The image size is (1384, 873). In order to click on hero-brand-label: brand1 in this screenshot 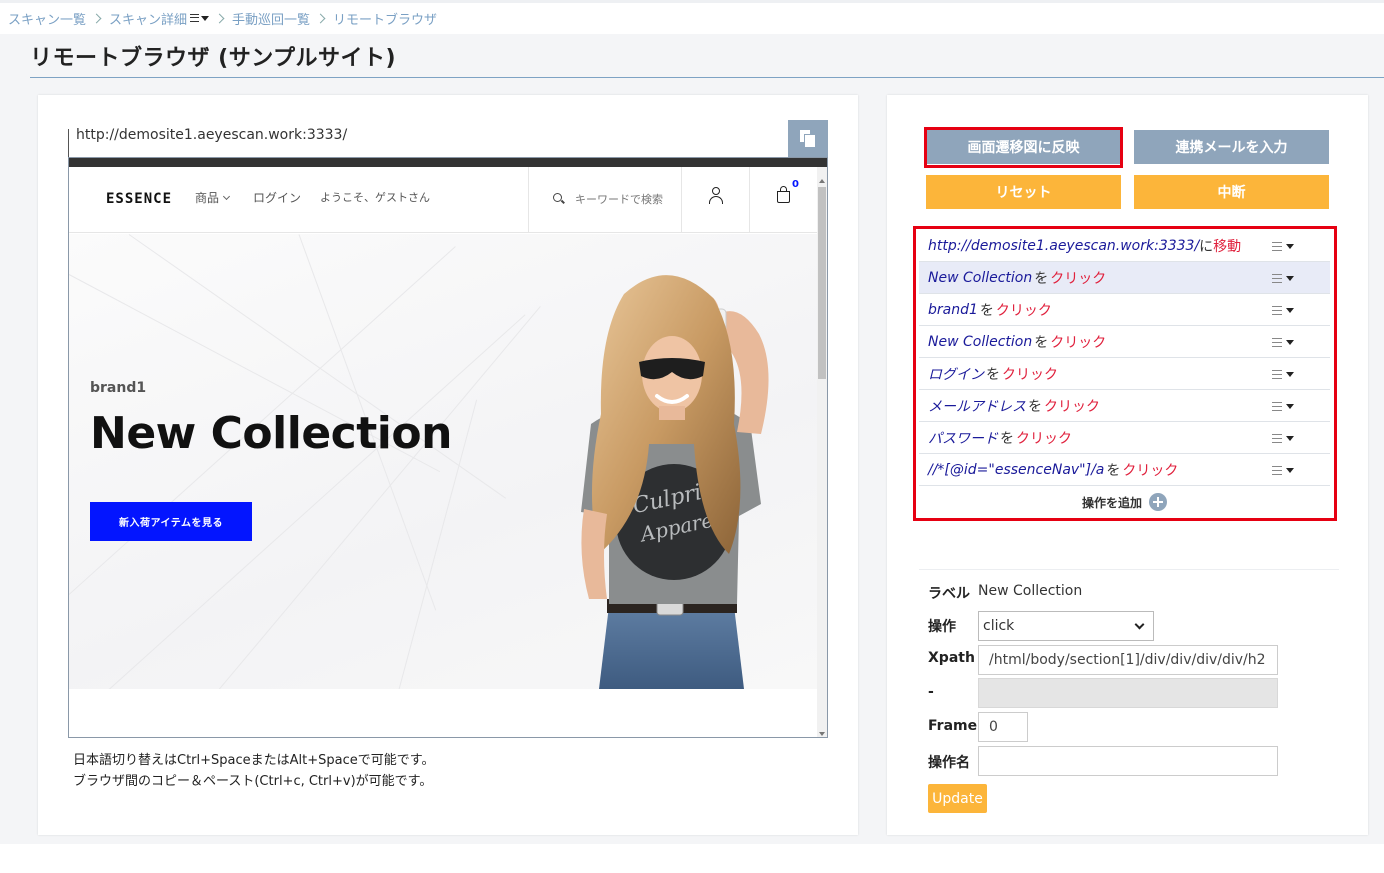, I will do `click(118, 388)`.